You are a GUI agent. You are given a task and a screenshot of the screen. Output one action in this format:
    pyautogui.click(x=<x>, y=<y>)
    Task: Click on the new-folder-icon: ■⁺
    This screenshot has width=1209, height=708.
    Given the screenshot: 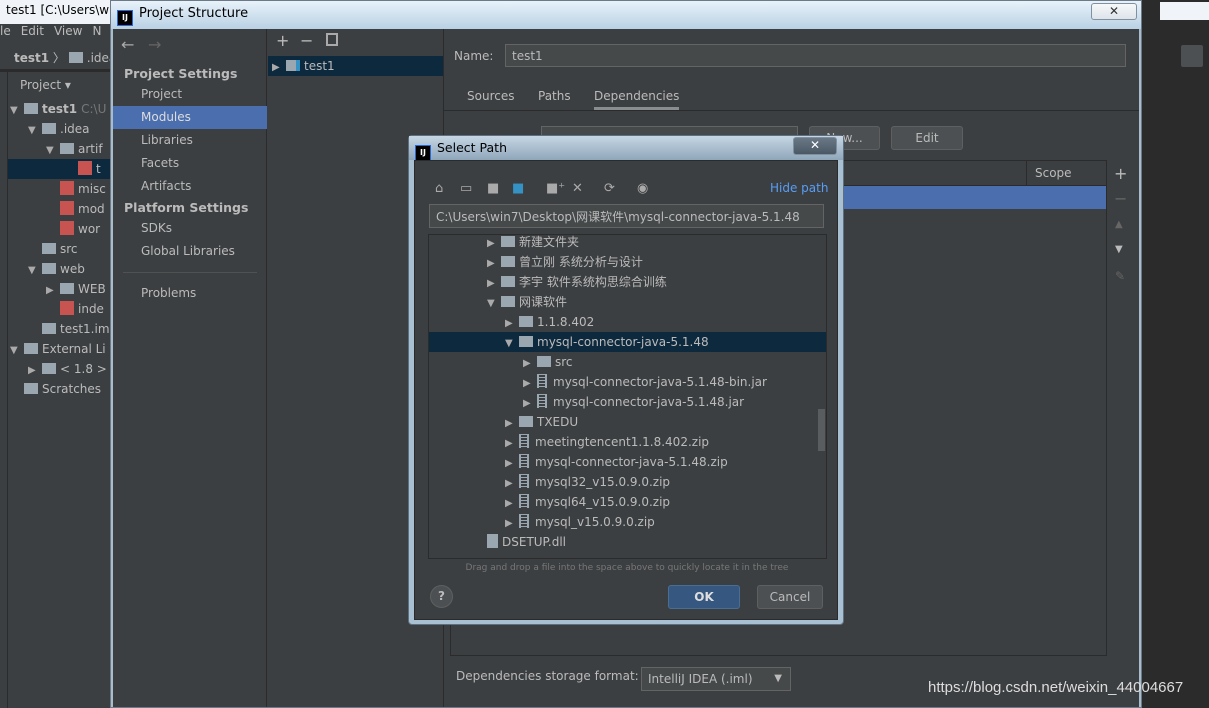 What is the action you would take?
    pyautogui.click(x=555, y=188)
    